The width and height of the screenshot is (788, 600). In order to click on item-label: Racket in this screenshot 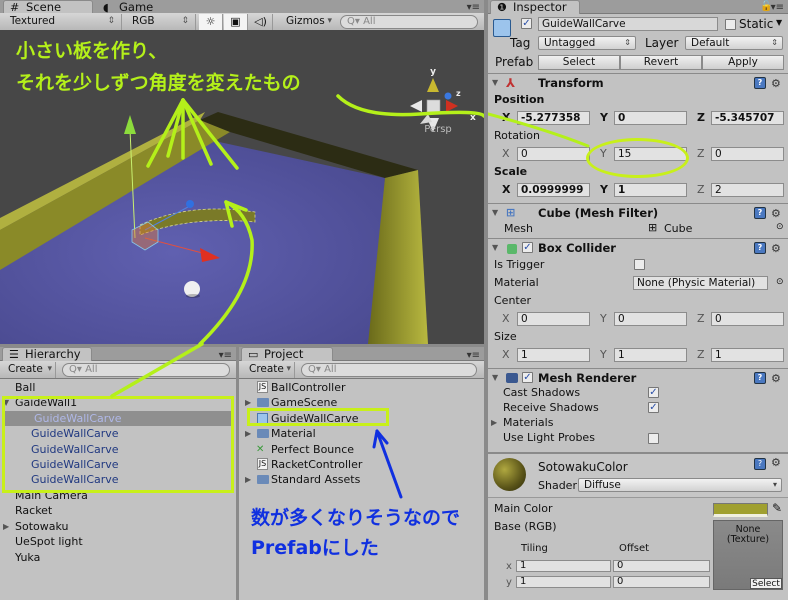, I will do `click(34, 511)`.